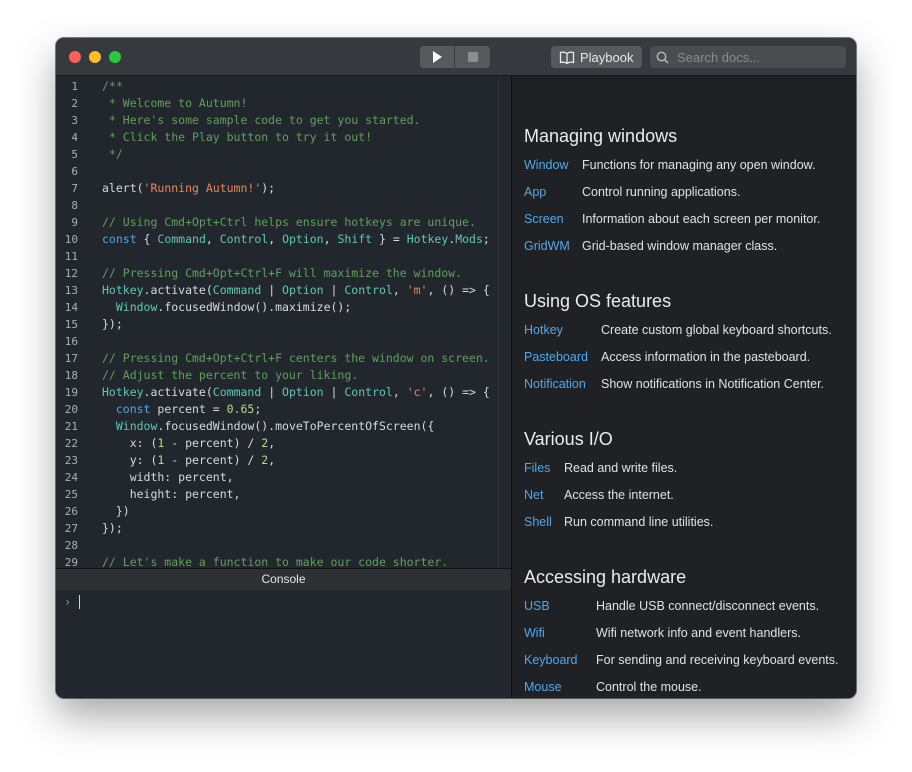 The height and width of the screenshot is (772, 912). Describe the element at coordinates (71, 239) in the screenshot. I see `line-number: 10` at that location.